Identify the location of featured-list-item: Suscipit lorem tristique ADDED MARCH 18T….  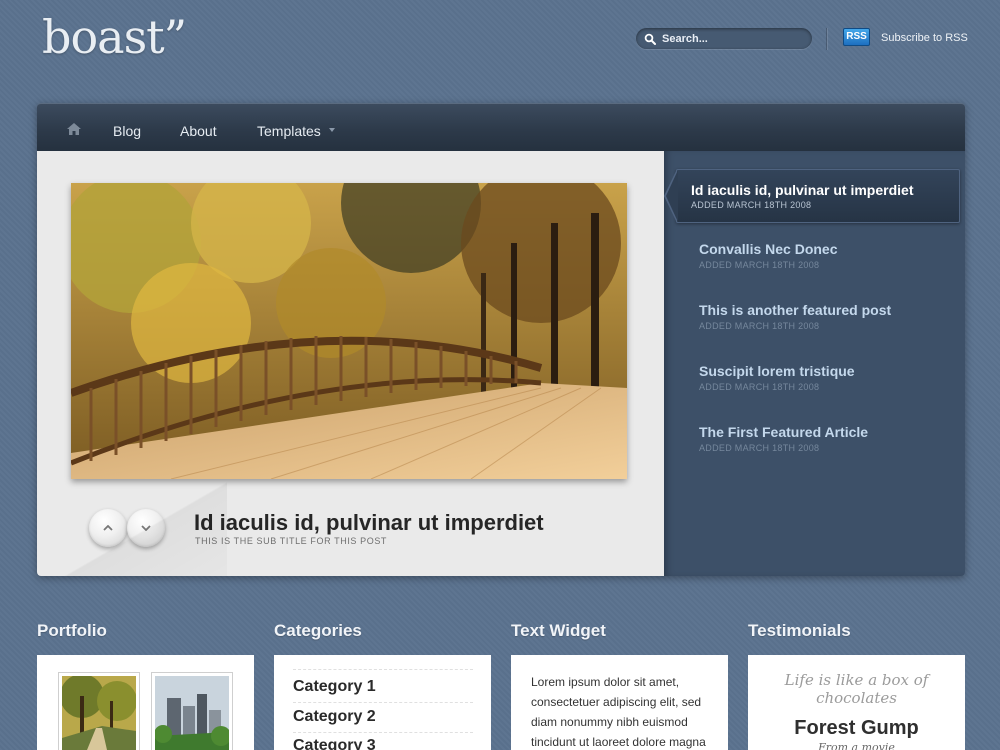
(777, 377).